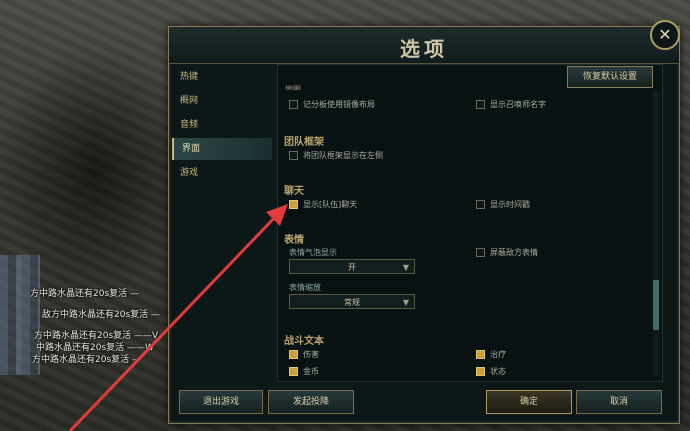 The image size is (690, 431). What do you see at coordinates (619, 402) in the screenshot?
I see `cancel-button: 取消` at bounding box center [619, 402].